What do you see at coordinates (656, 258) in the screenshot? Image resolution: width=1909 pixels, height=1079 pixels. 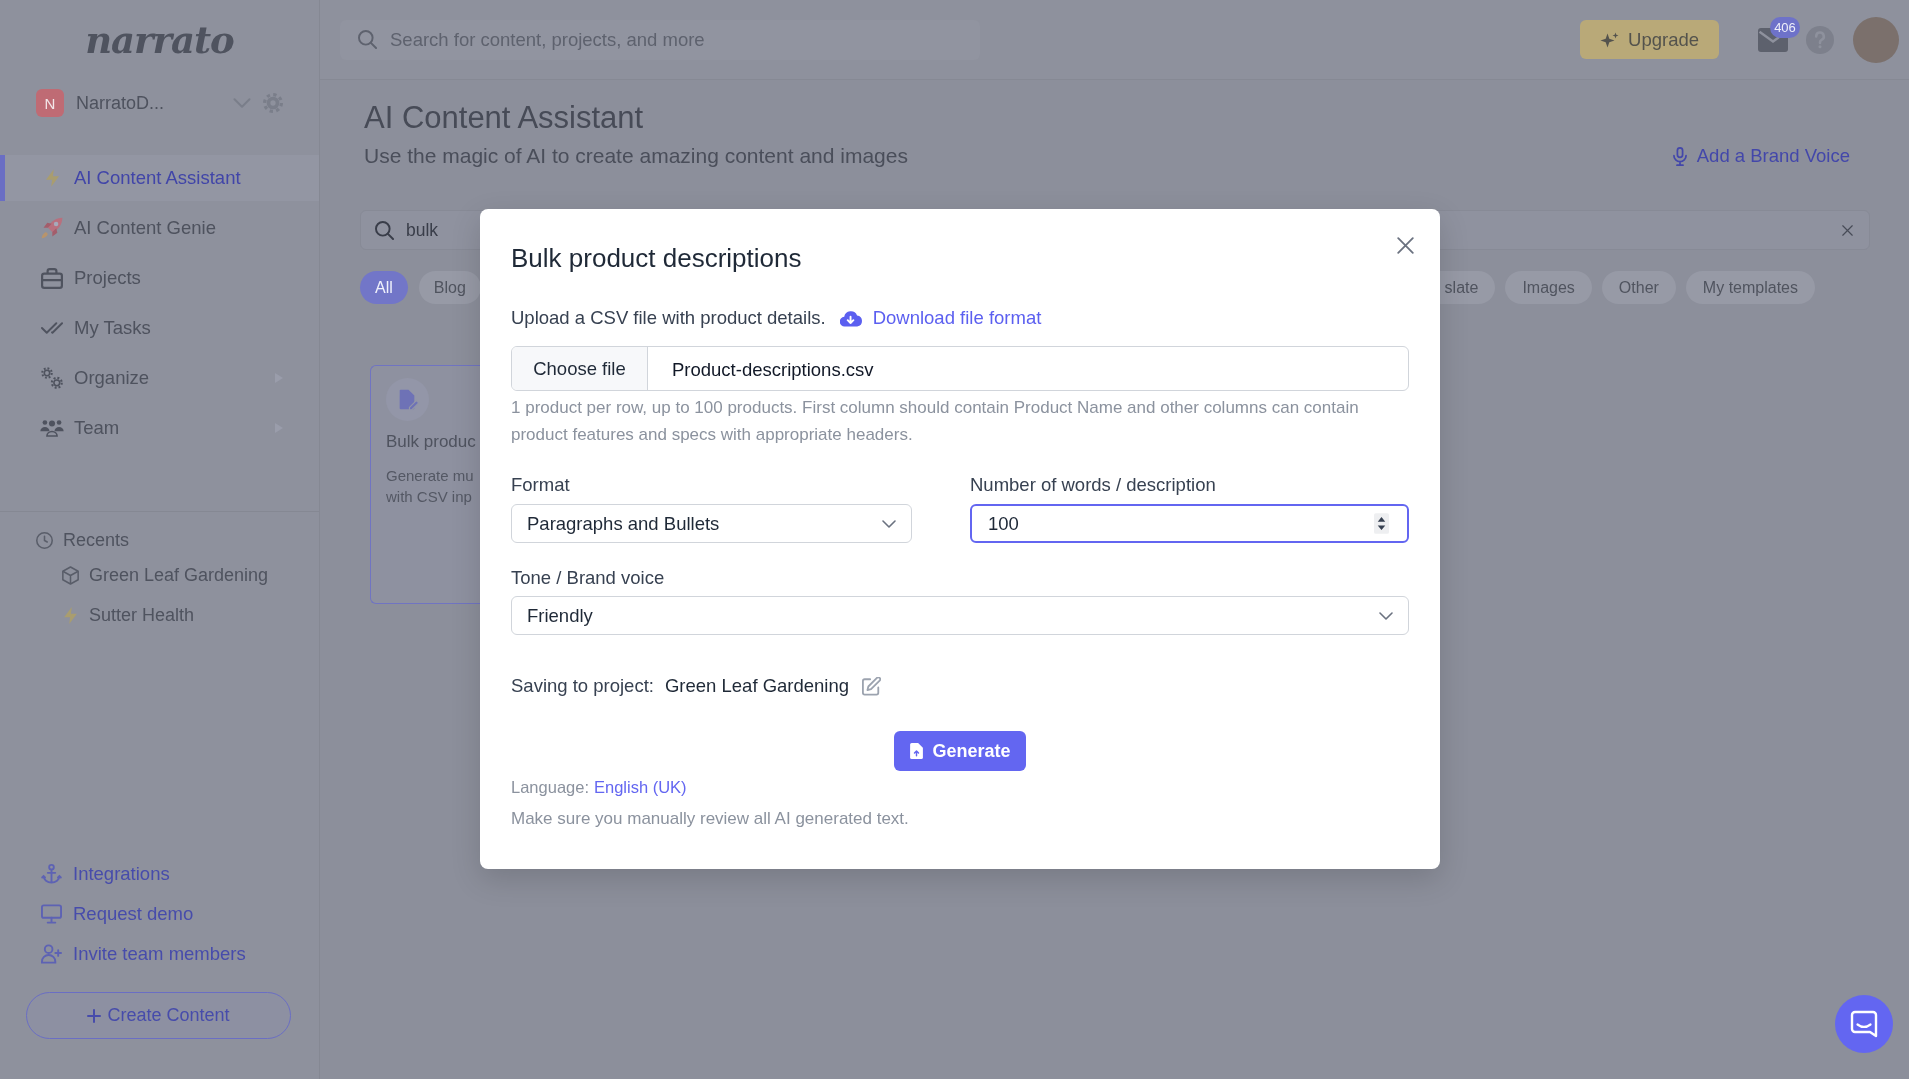 I see `modal-title: Bulk product descriptions` at bounding box center [656, 258].